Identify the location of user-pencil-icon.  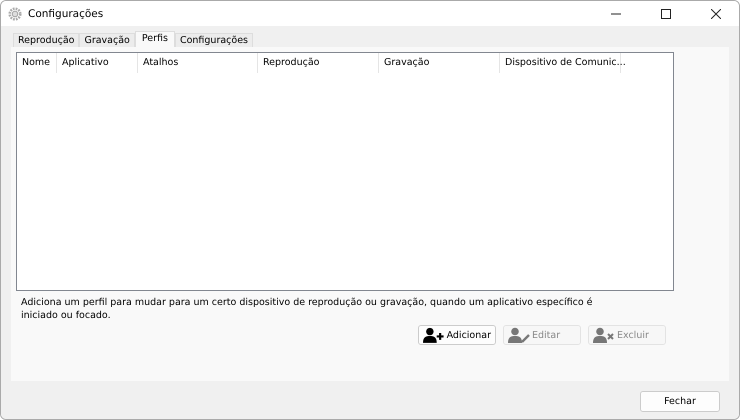
(519, 335).